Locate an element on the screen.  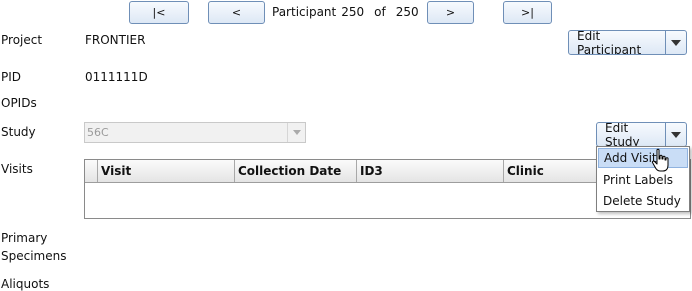
aliquots-label: Aliquots is located at coordinates (25, 284).